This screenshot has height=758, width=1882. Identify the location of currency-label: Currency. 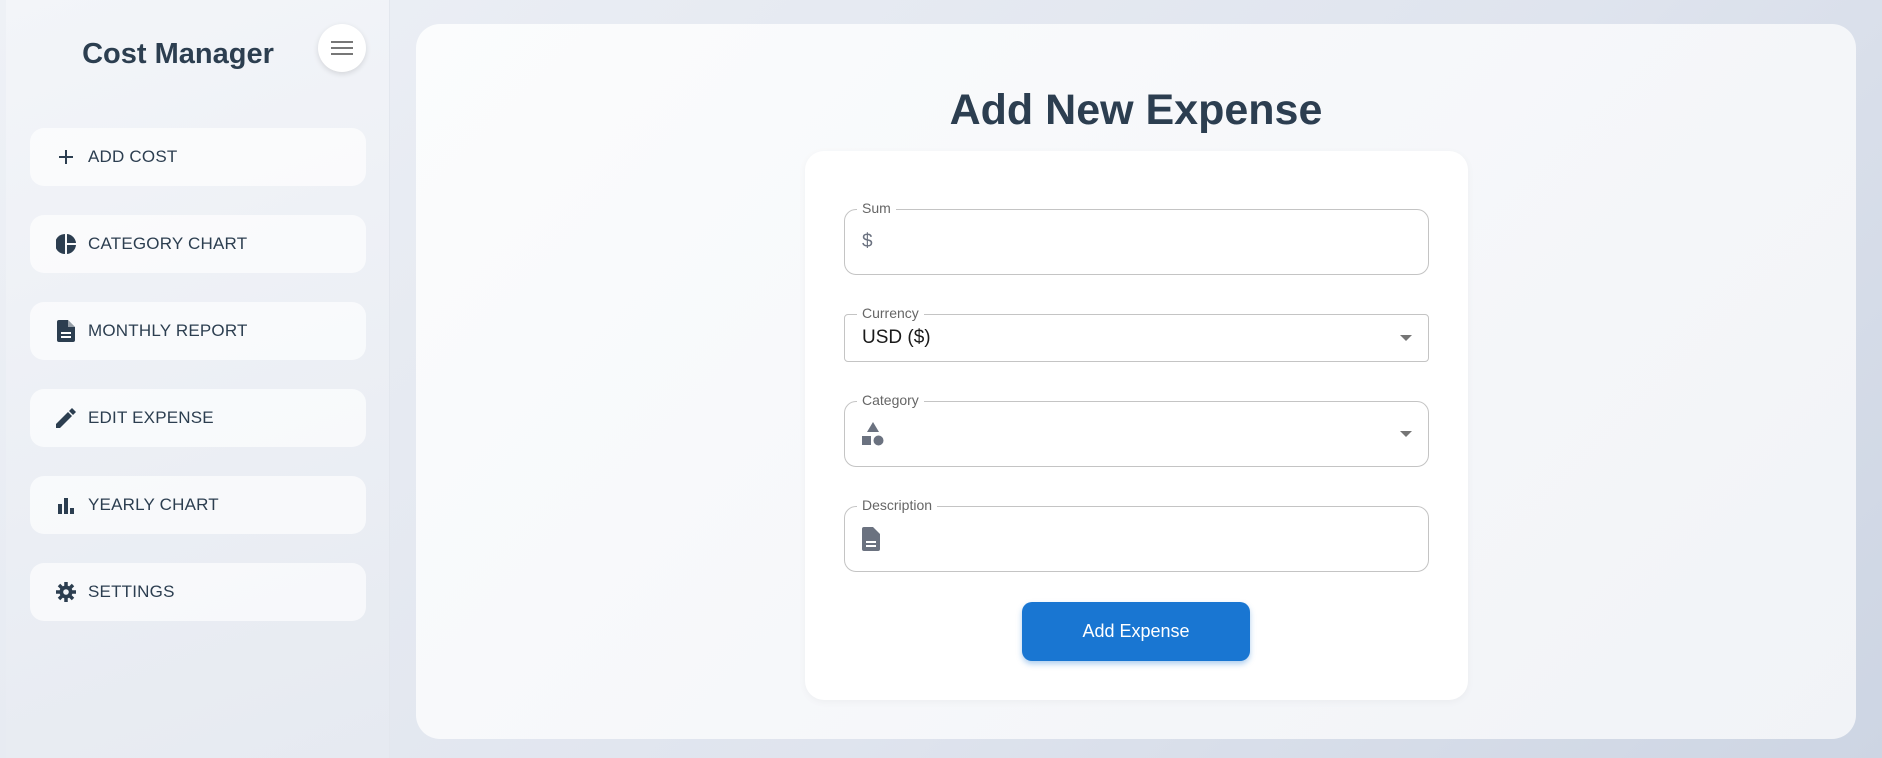
(890, 313).